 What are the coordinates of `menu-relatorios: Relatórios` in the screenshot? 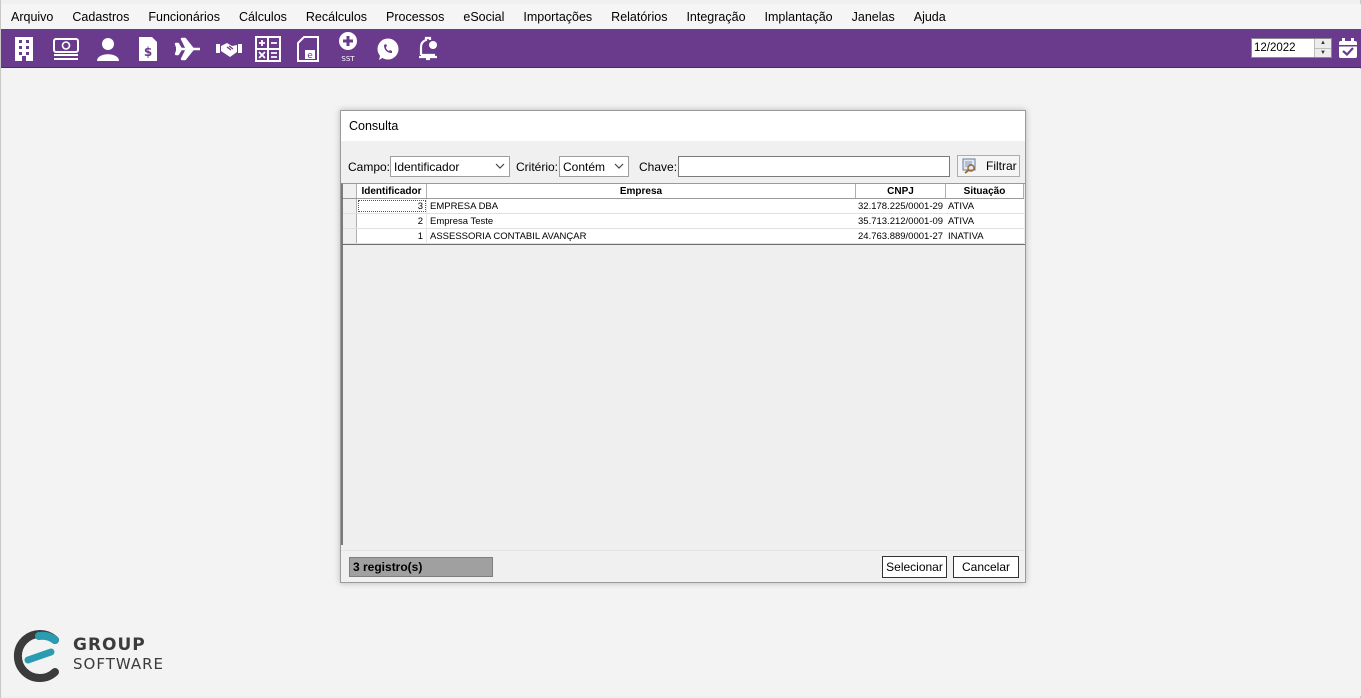 It's located at (639, 17).